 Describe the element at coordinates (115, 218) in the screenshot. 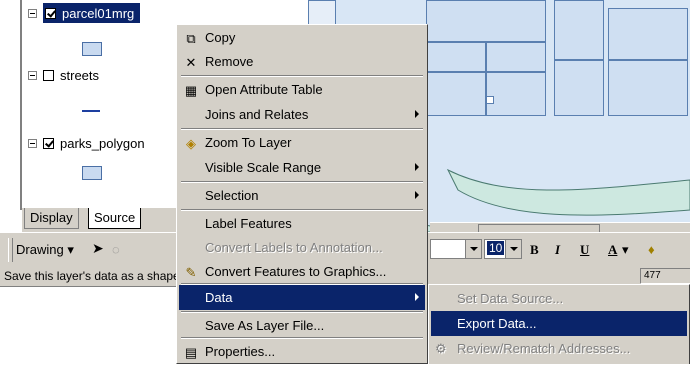

I see `tab-source: Source` at that location.